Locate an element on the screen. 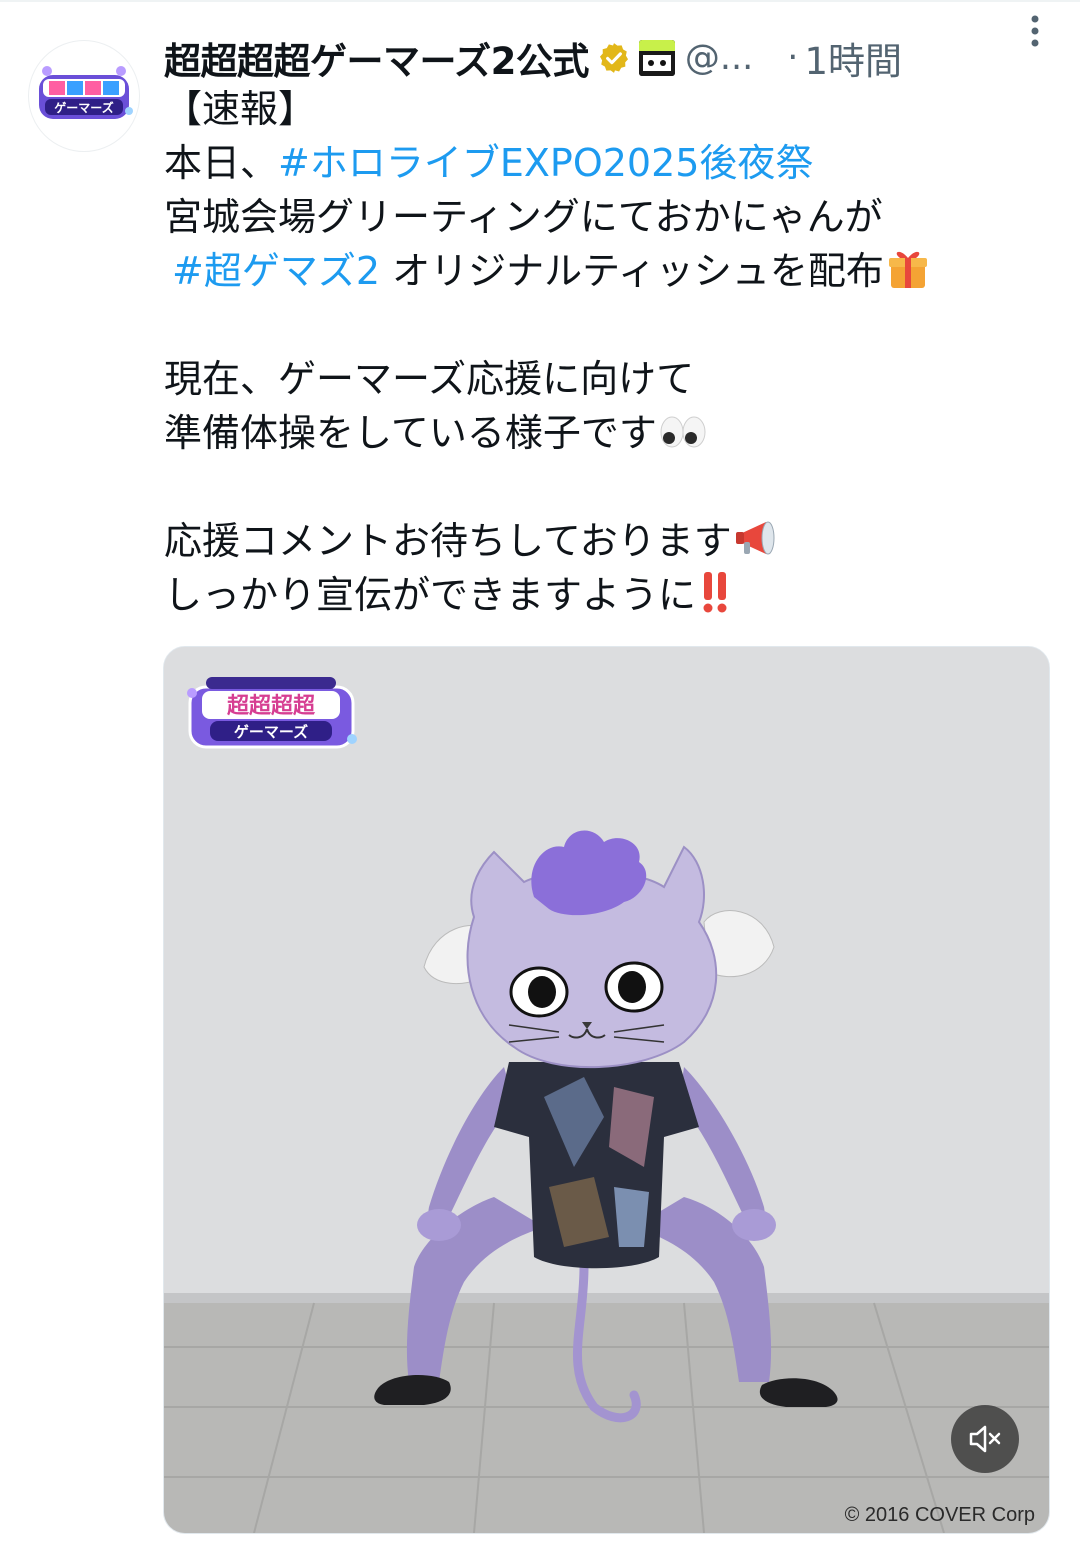  text-line: 【速報】 is located at coordinates (604, 109).